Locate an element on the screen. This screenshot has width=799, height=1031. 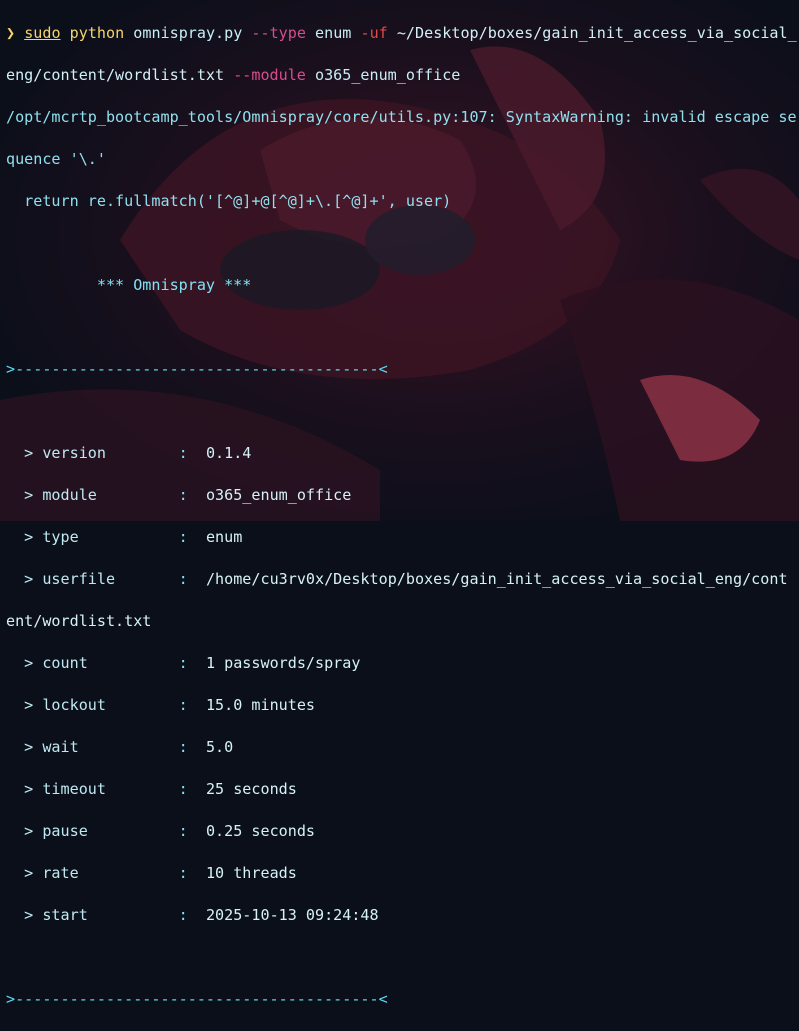
config-value: 5.0 is located at coordinates (219, 747).